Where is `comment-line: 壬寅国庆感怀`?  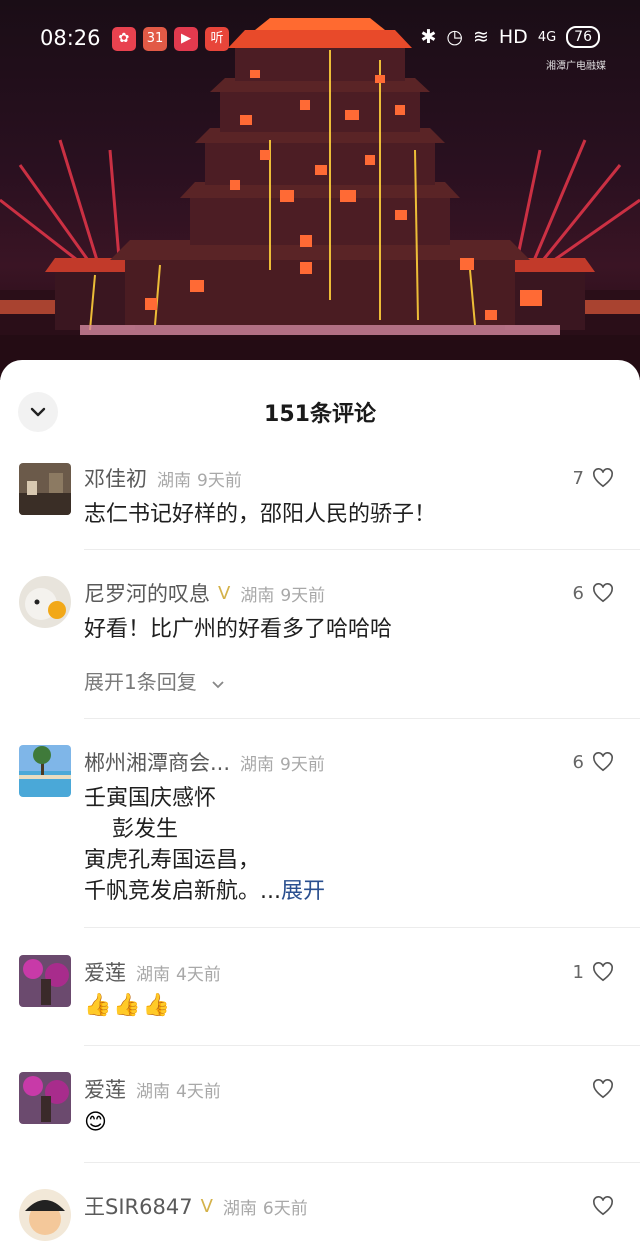
comment-line: 壬寅国庆感怀 is located at coordinates (150, 798).